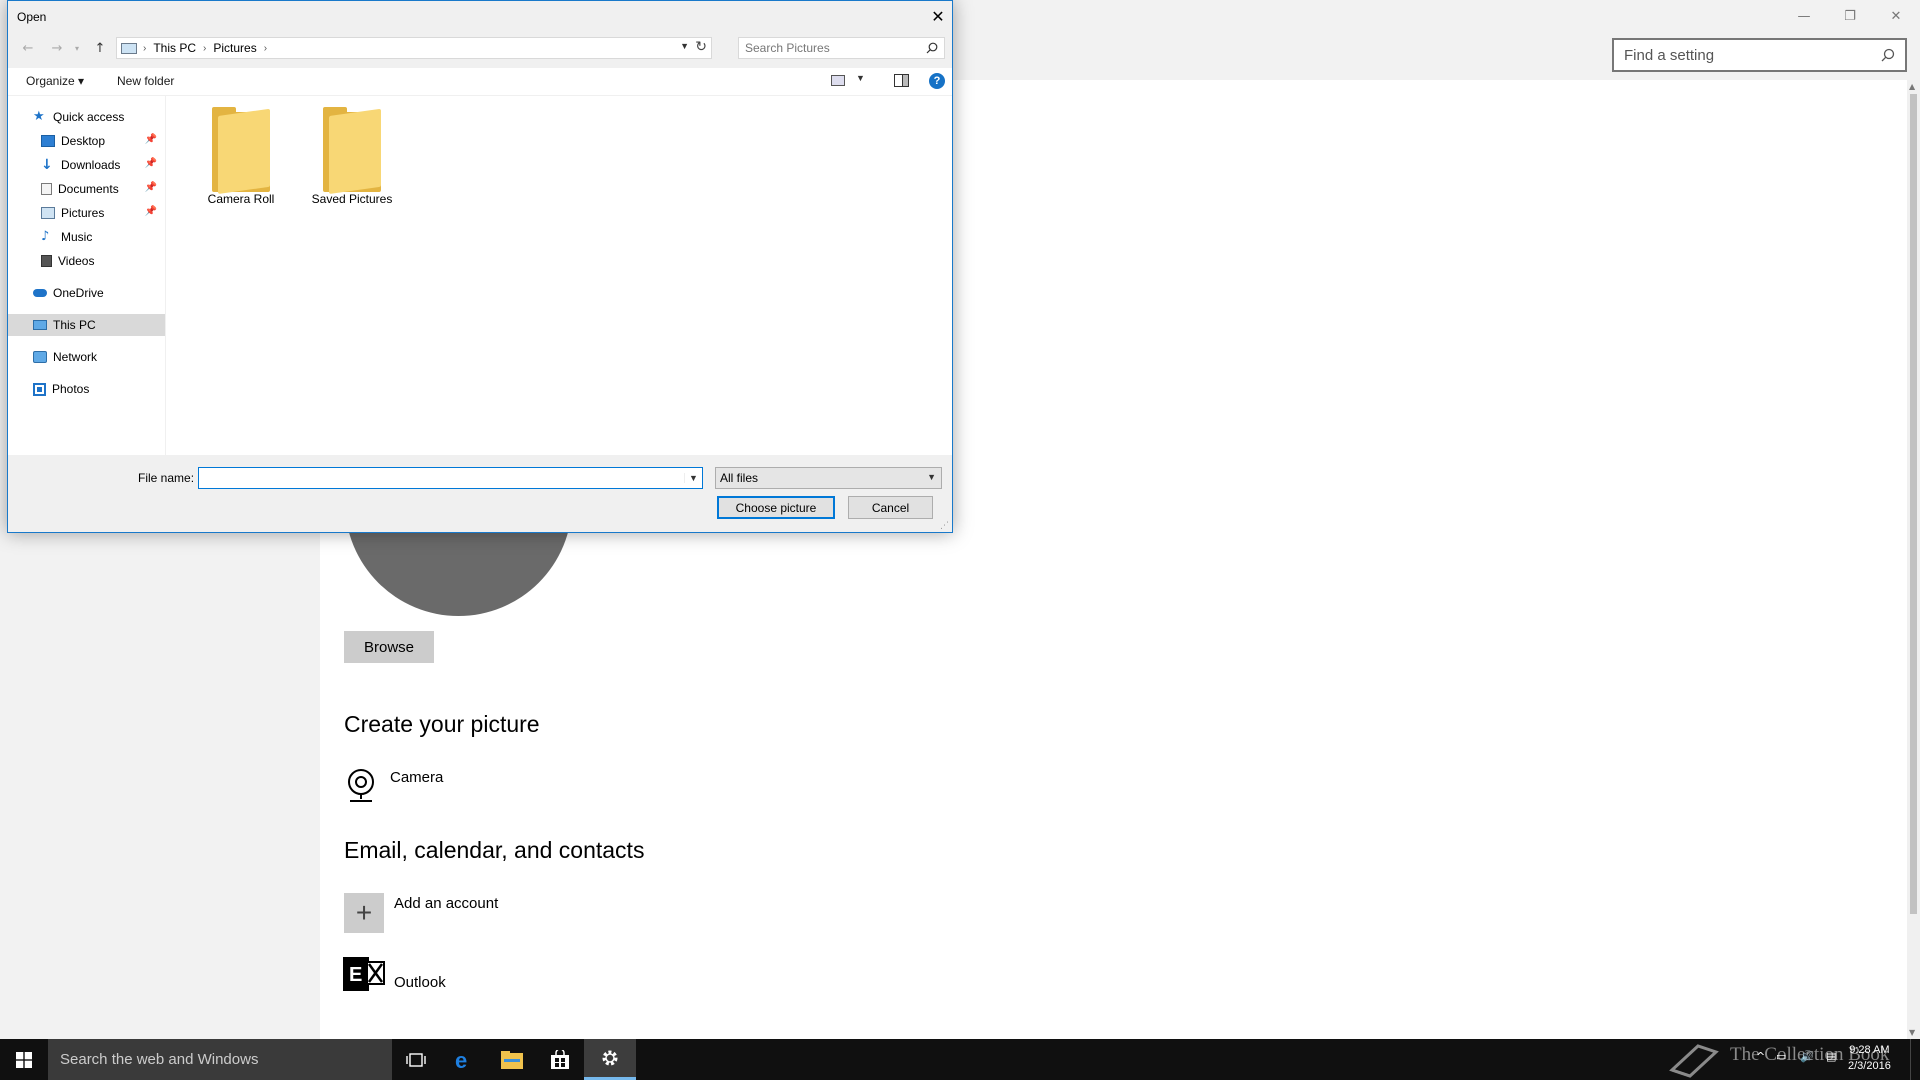 The image size is (1920, 1080). What do you see at coordinates (364, 973) in the screenshot?
I see `exchange-outlook-icon: E` at bounding box center [364, 973].